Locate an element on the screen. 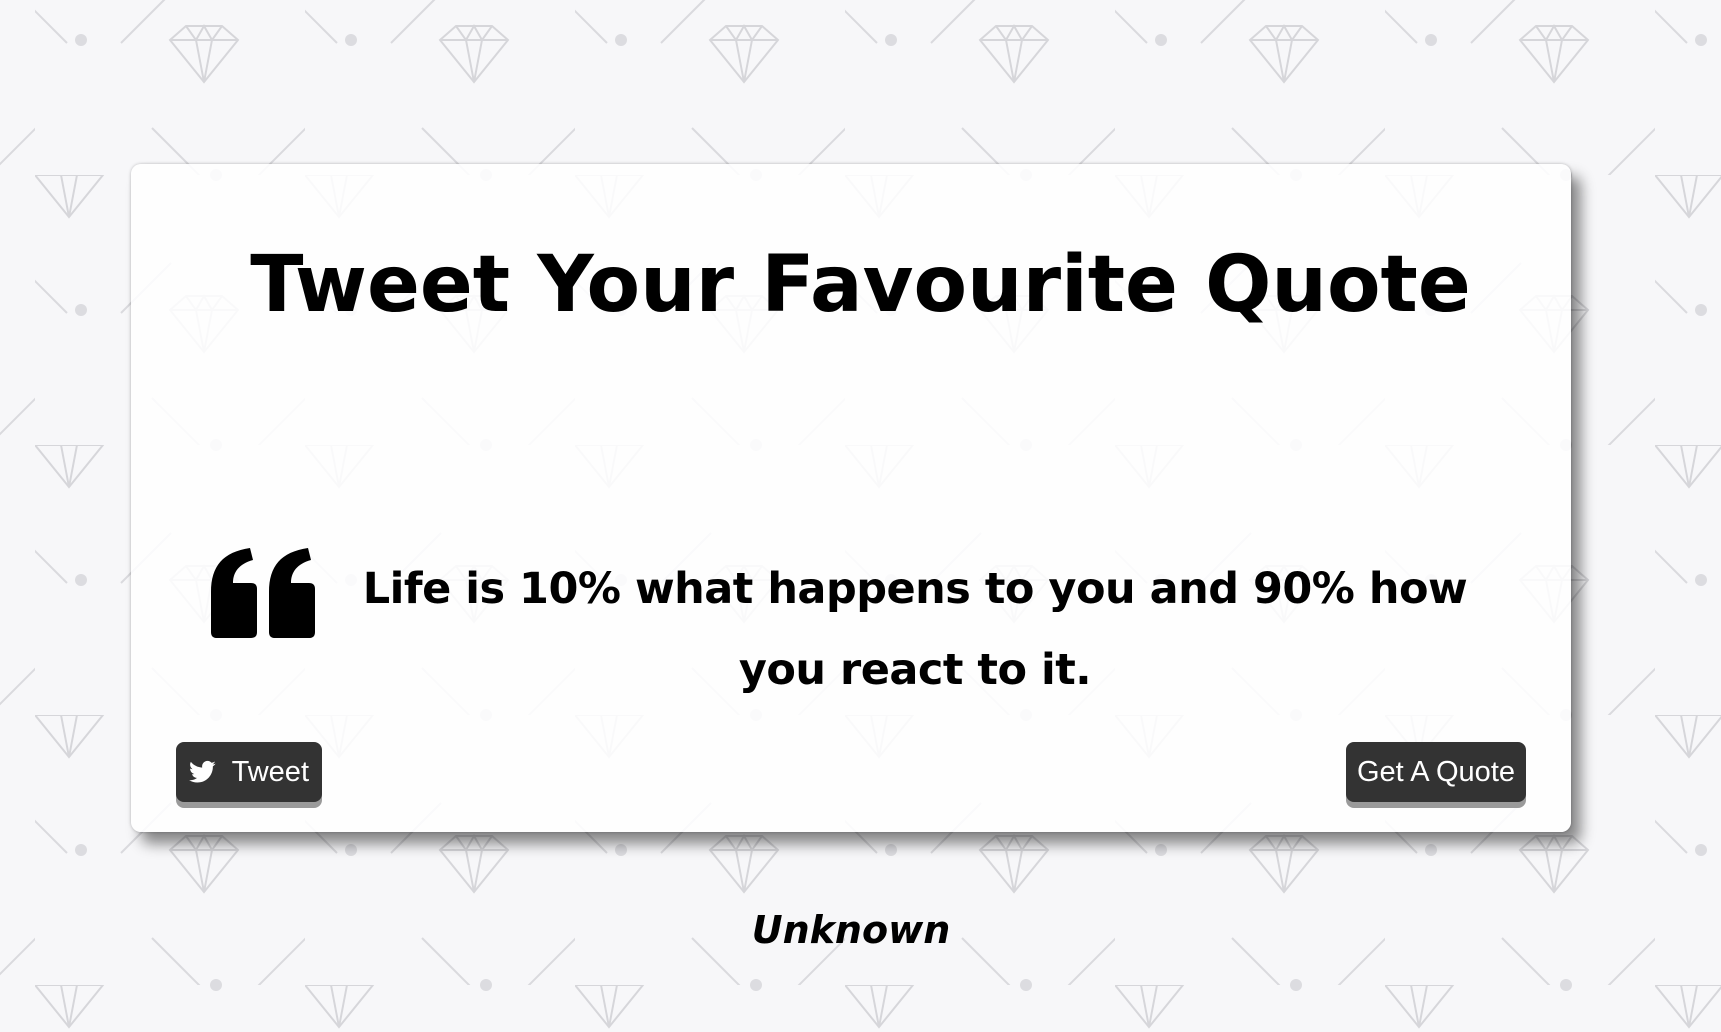 The image size is (1721, 1032). quote-author: Unknown is located at coordinates (851, 930).